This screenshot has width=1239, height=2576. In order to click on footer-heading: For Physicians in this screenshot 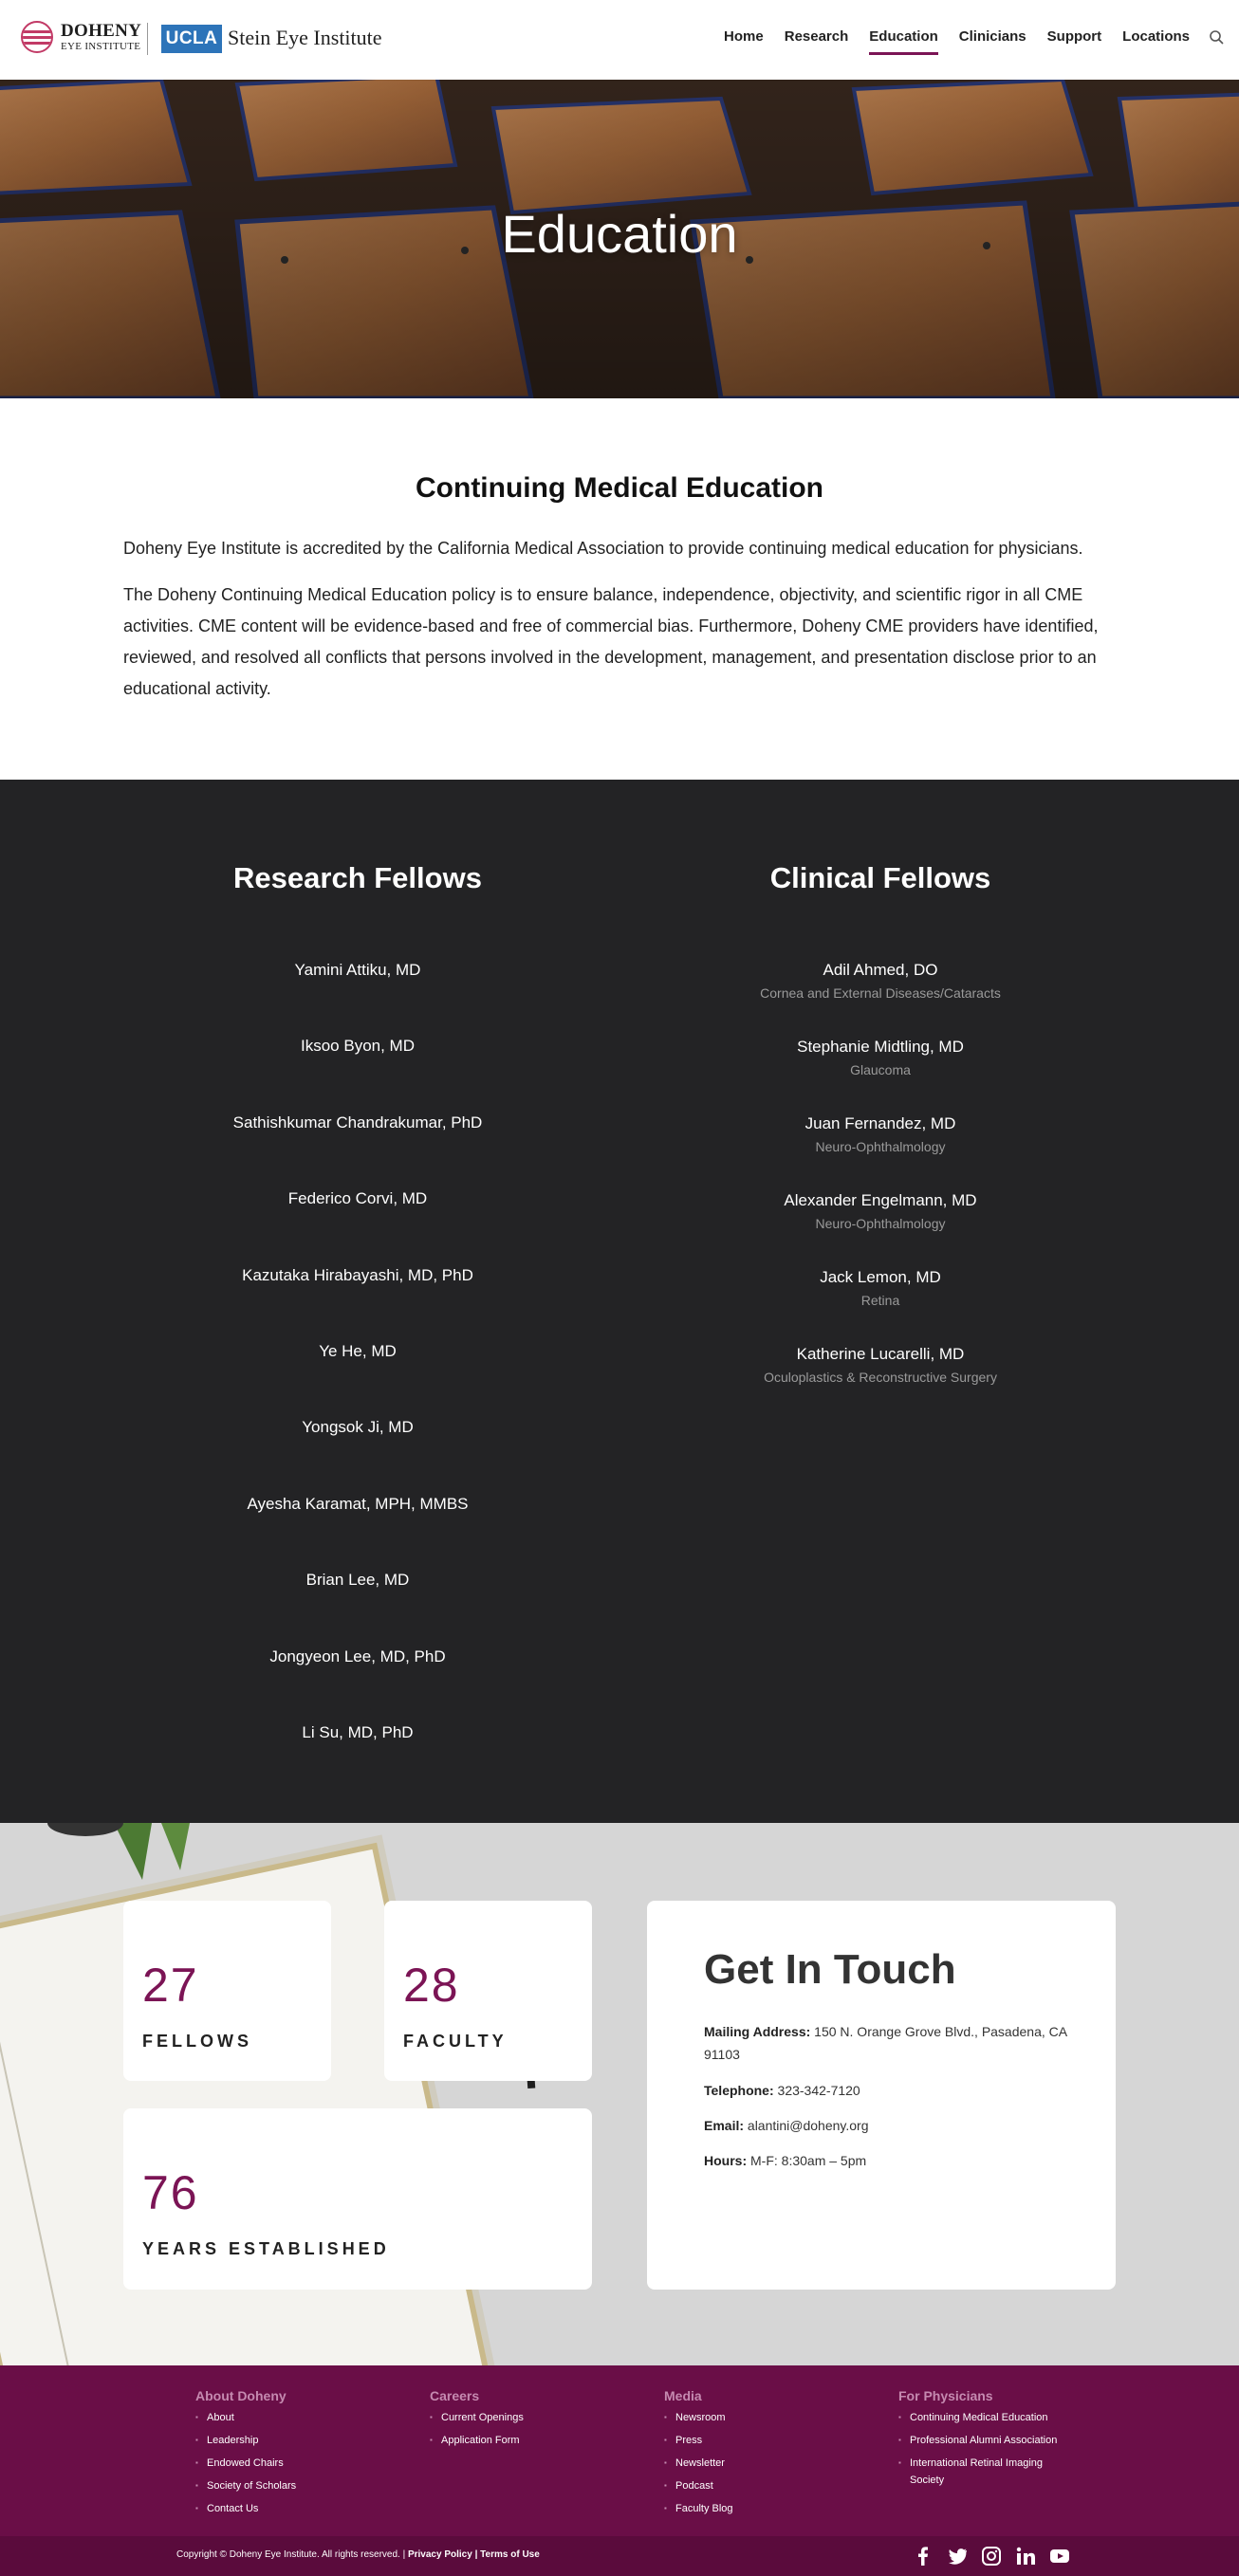, I will do `click(945, 2395)`.